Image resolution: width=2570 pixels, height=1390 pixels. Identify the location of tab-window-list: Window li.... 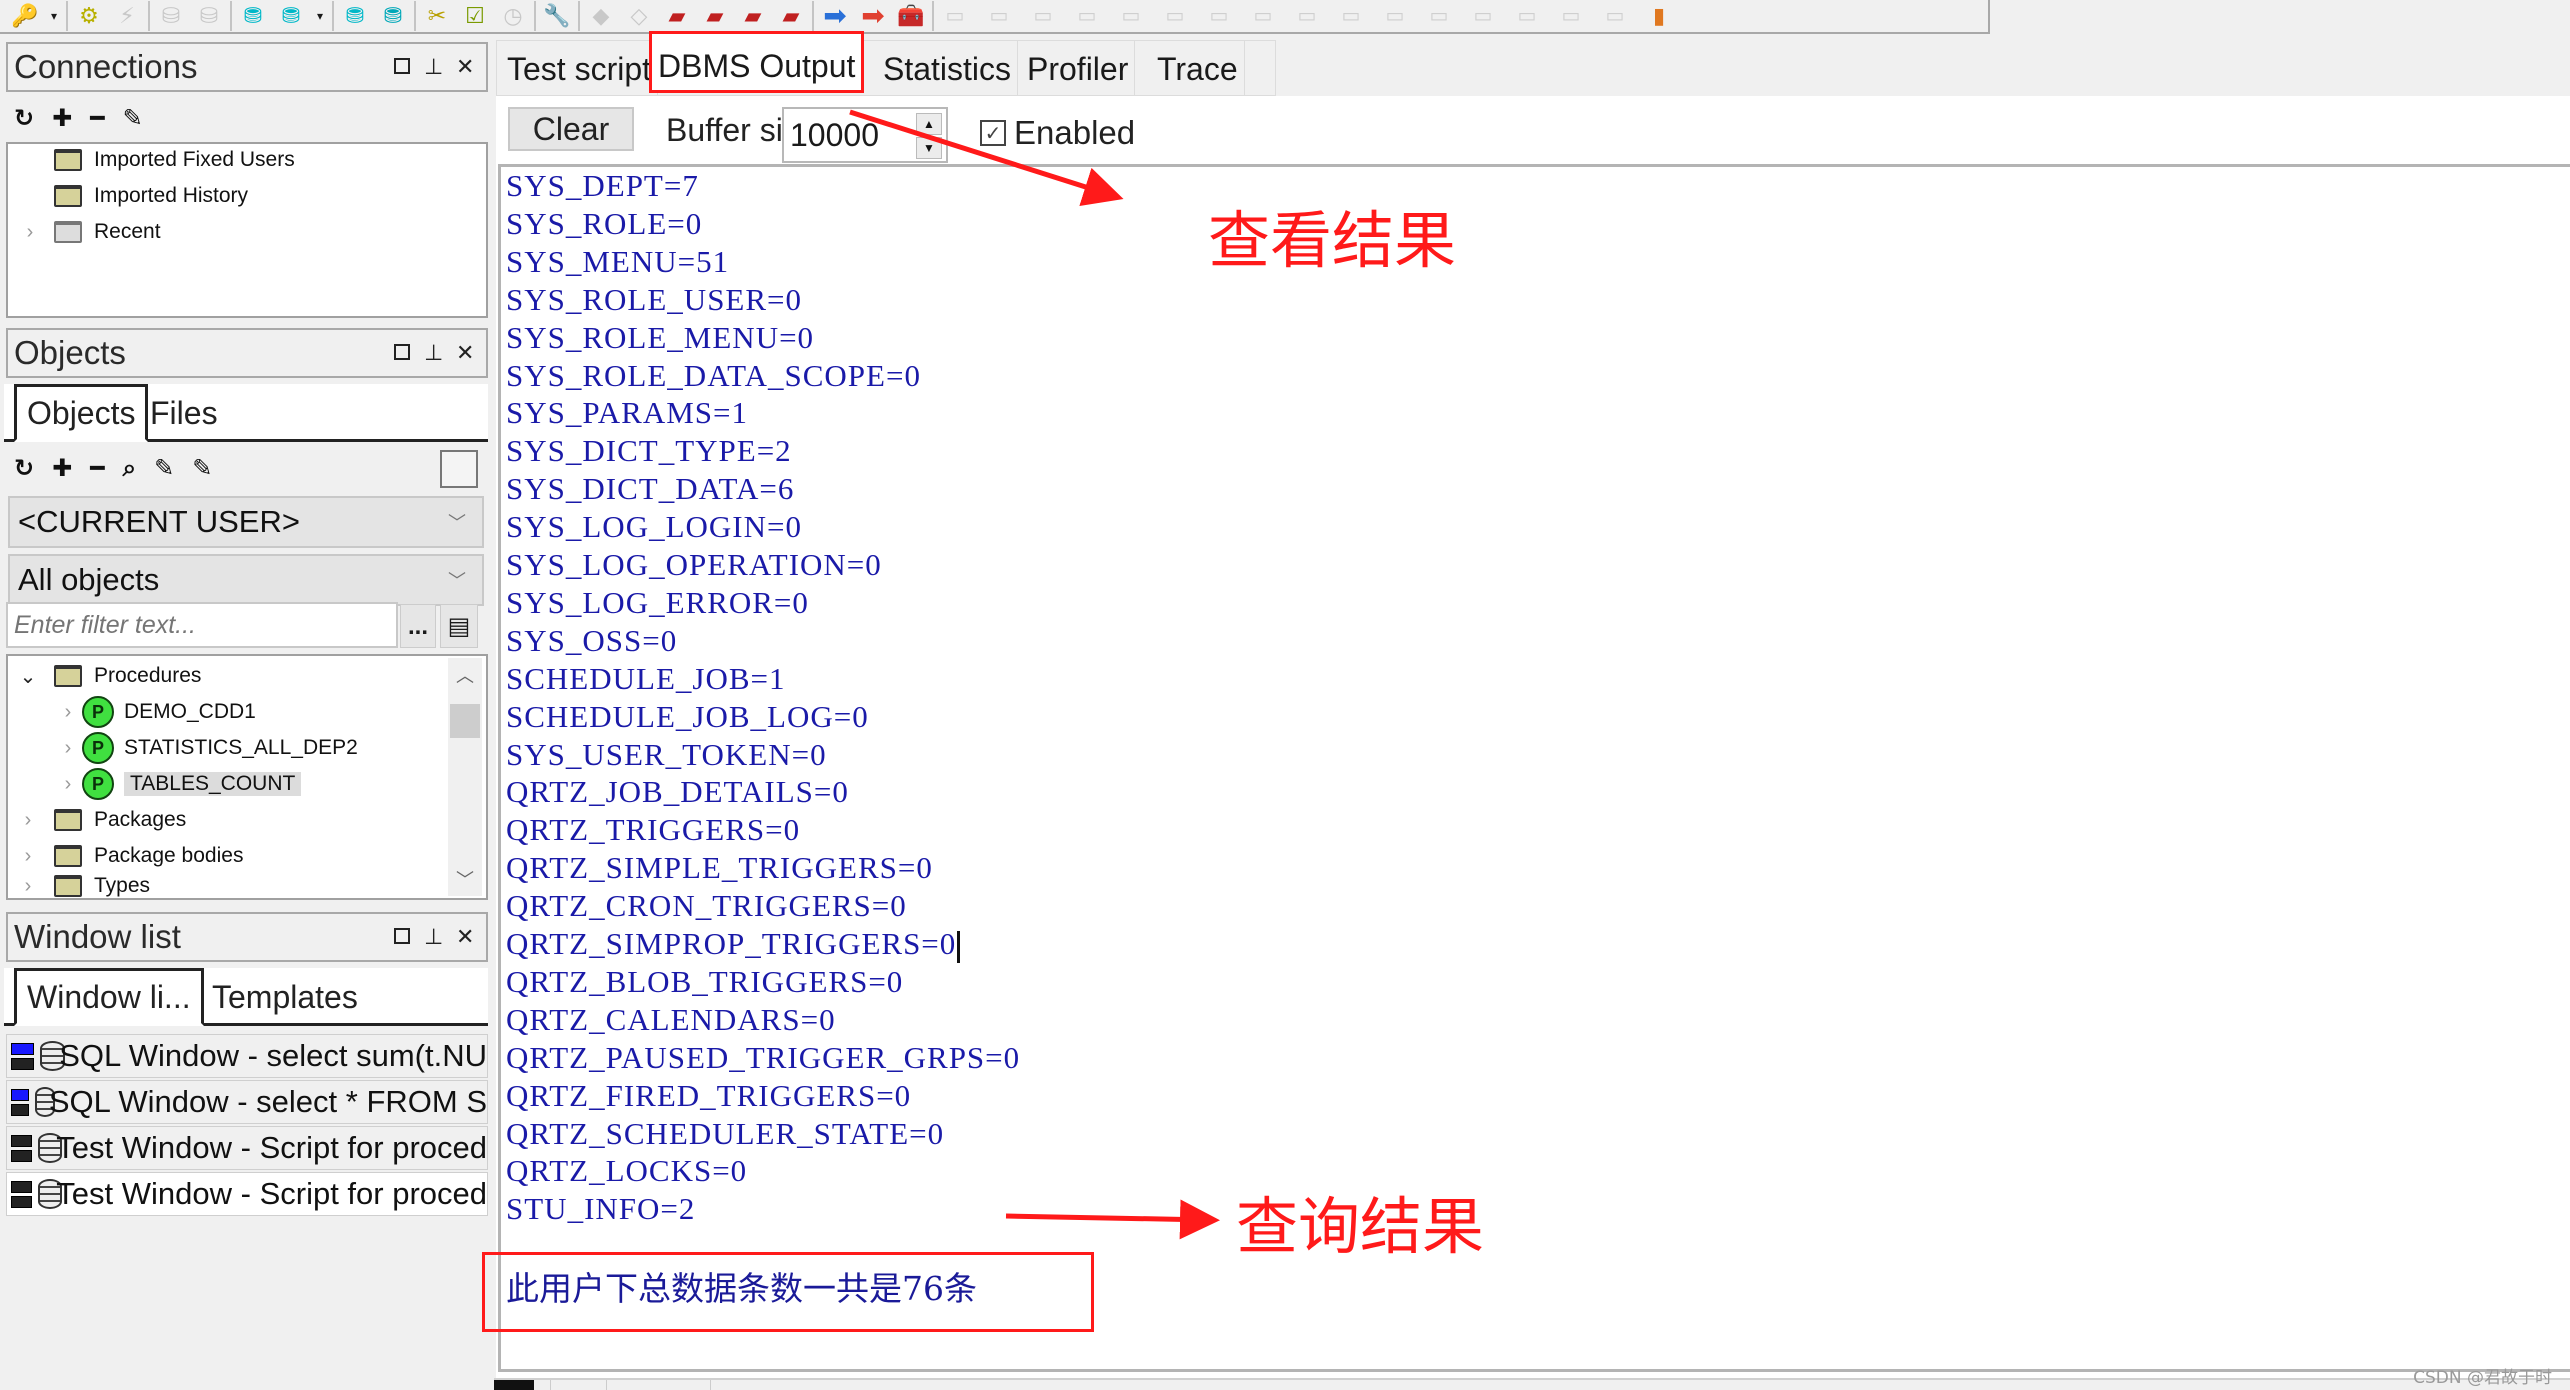
(109, 997).